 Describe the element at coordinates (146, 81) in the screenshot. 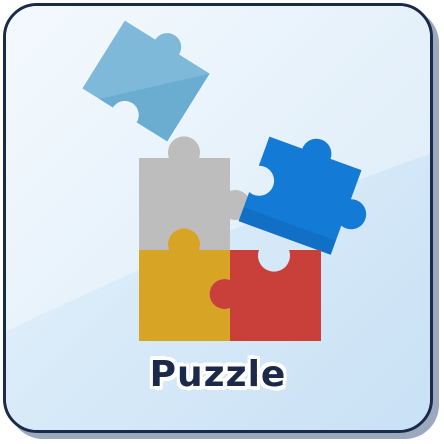

I see `light-blue-piece` at that location.